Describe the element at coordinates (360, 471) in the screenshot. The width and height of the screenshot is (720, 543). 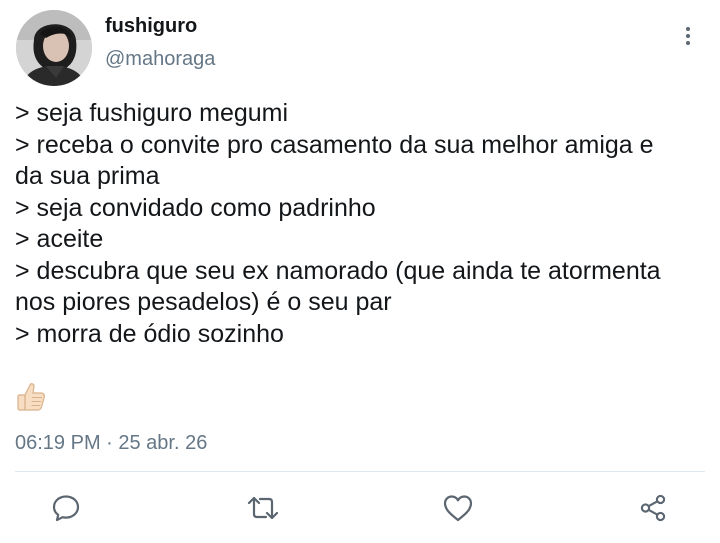
I see `divider` at that location.